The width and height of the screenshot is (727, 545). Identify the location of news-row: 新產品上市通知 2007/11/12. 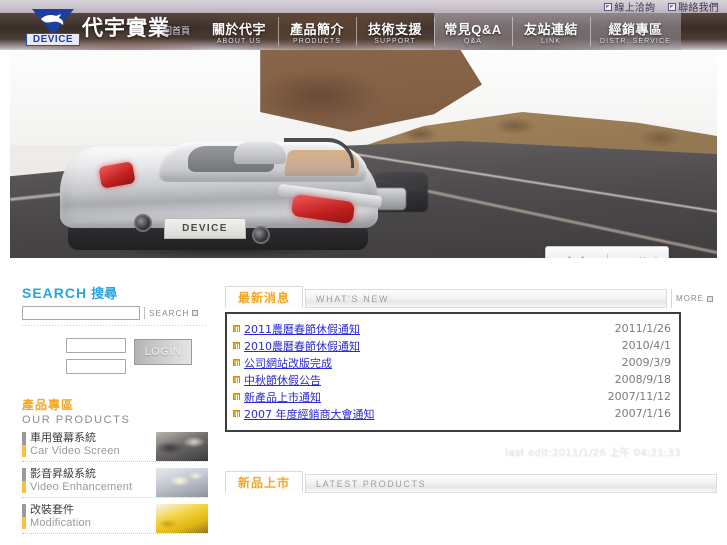
(452, 396).